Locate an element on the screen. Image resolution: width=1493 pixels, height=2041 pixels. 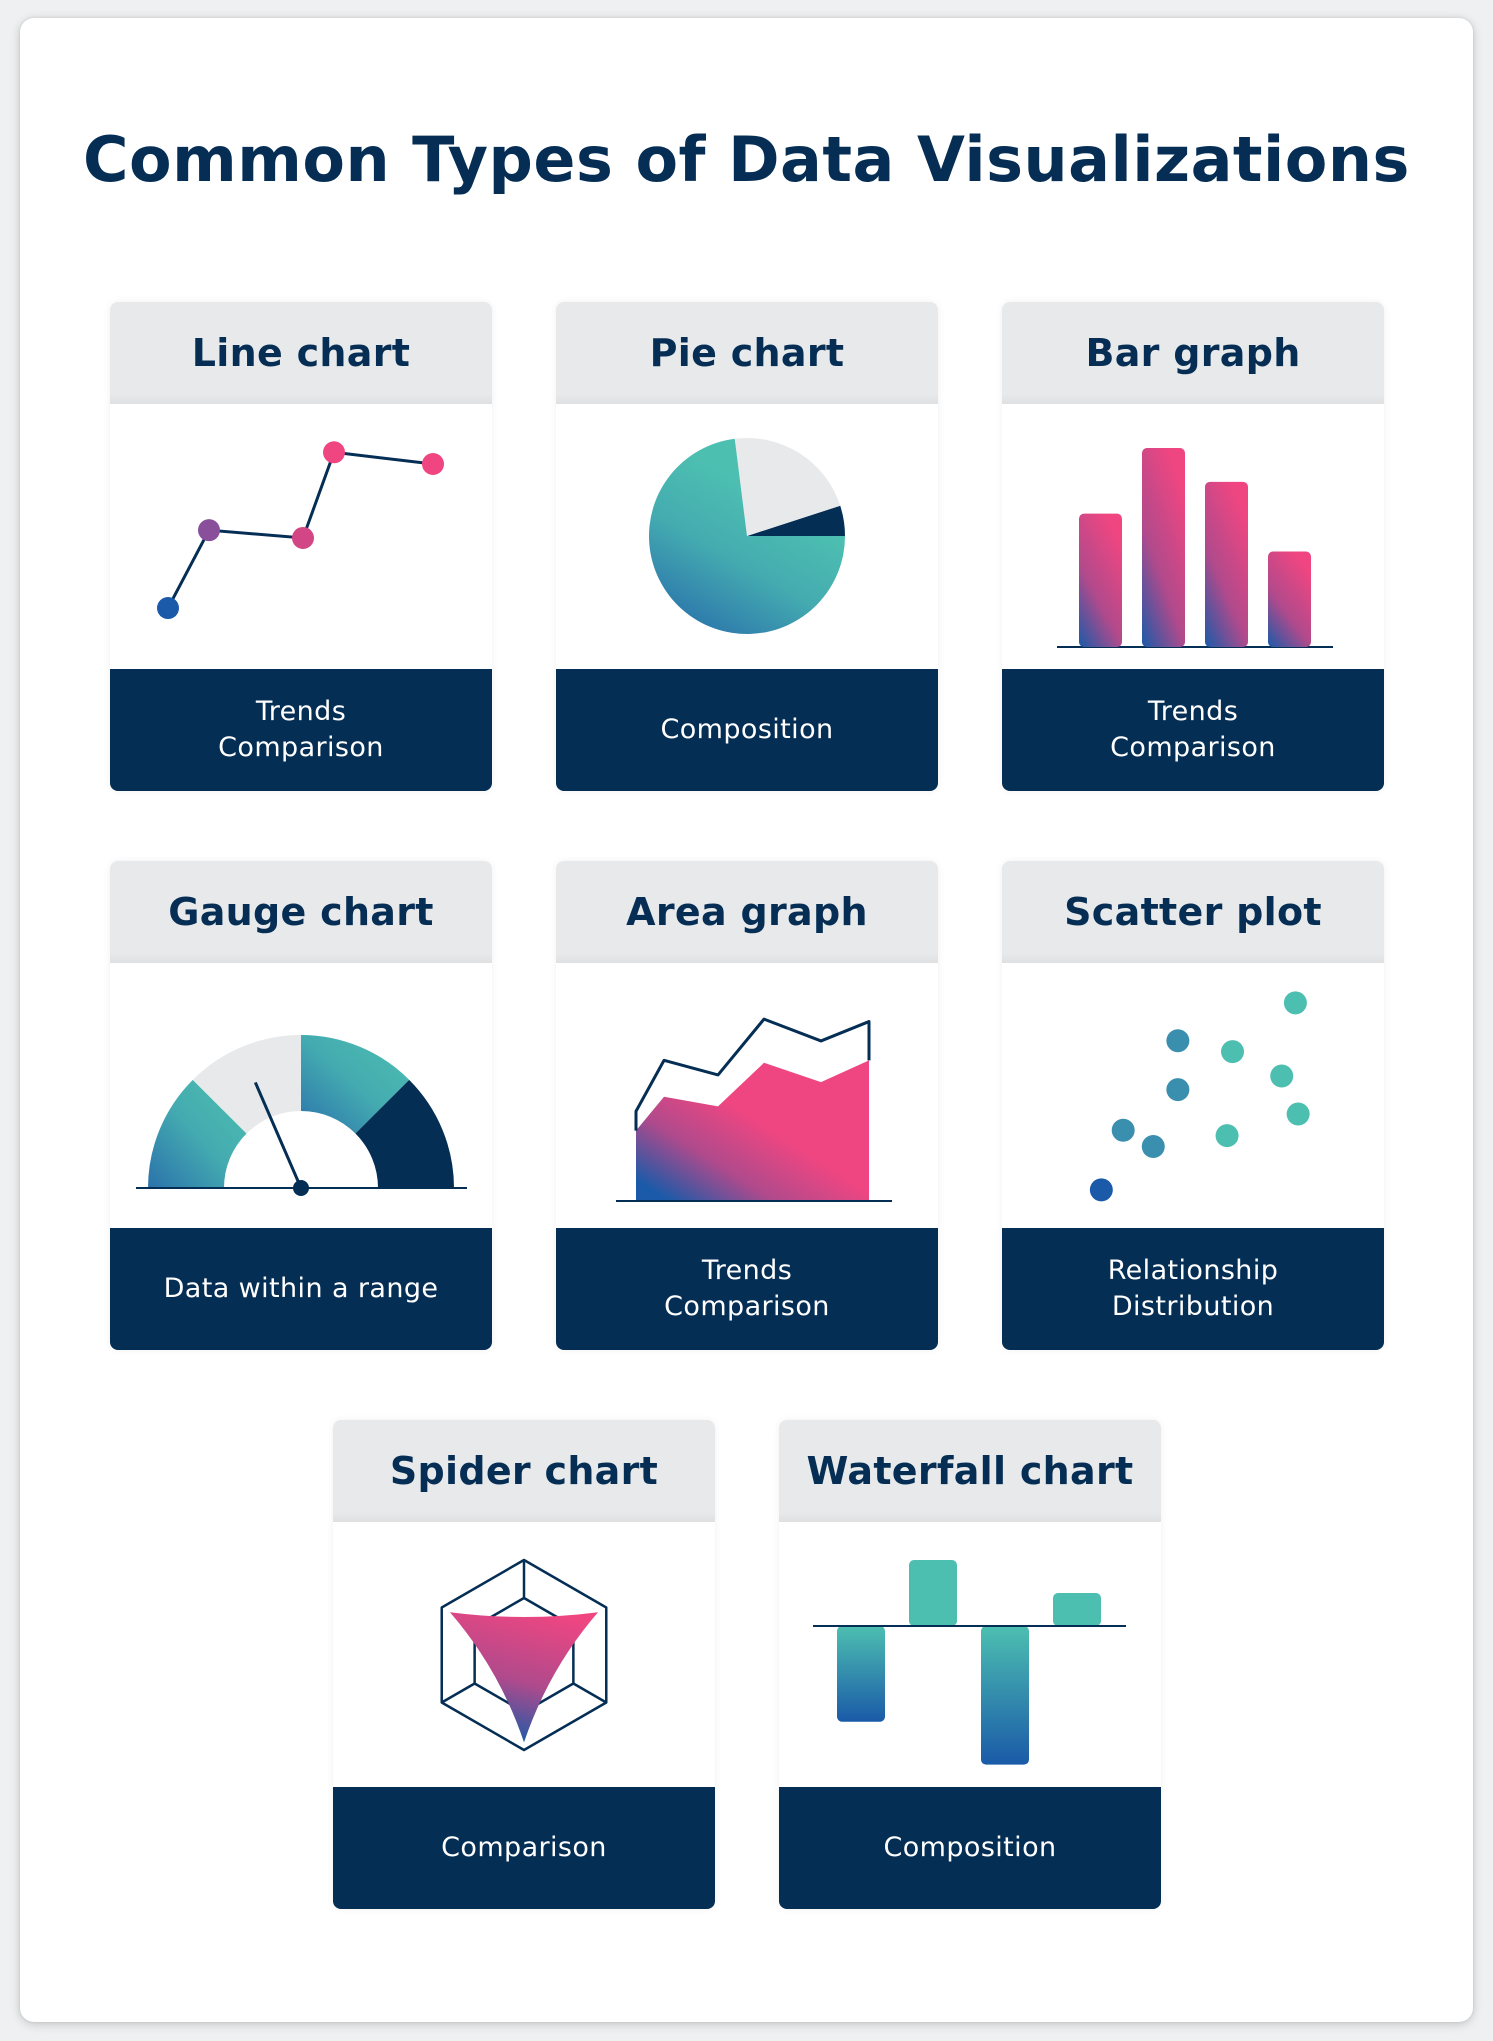
card-header: Area graph is located at coordinates (747, 912).